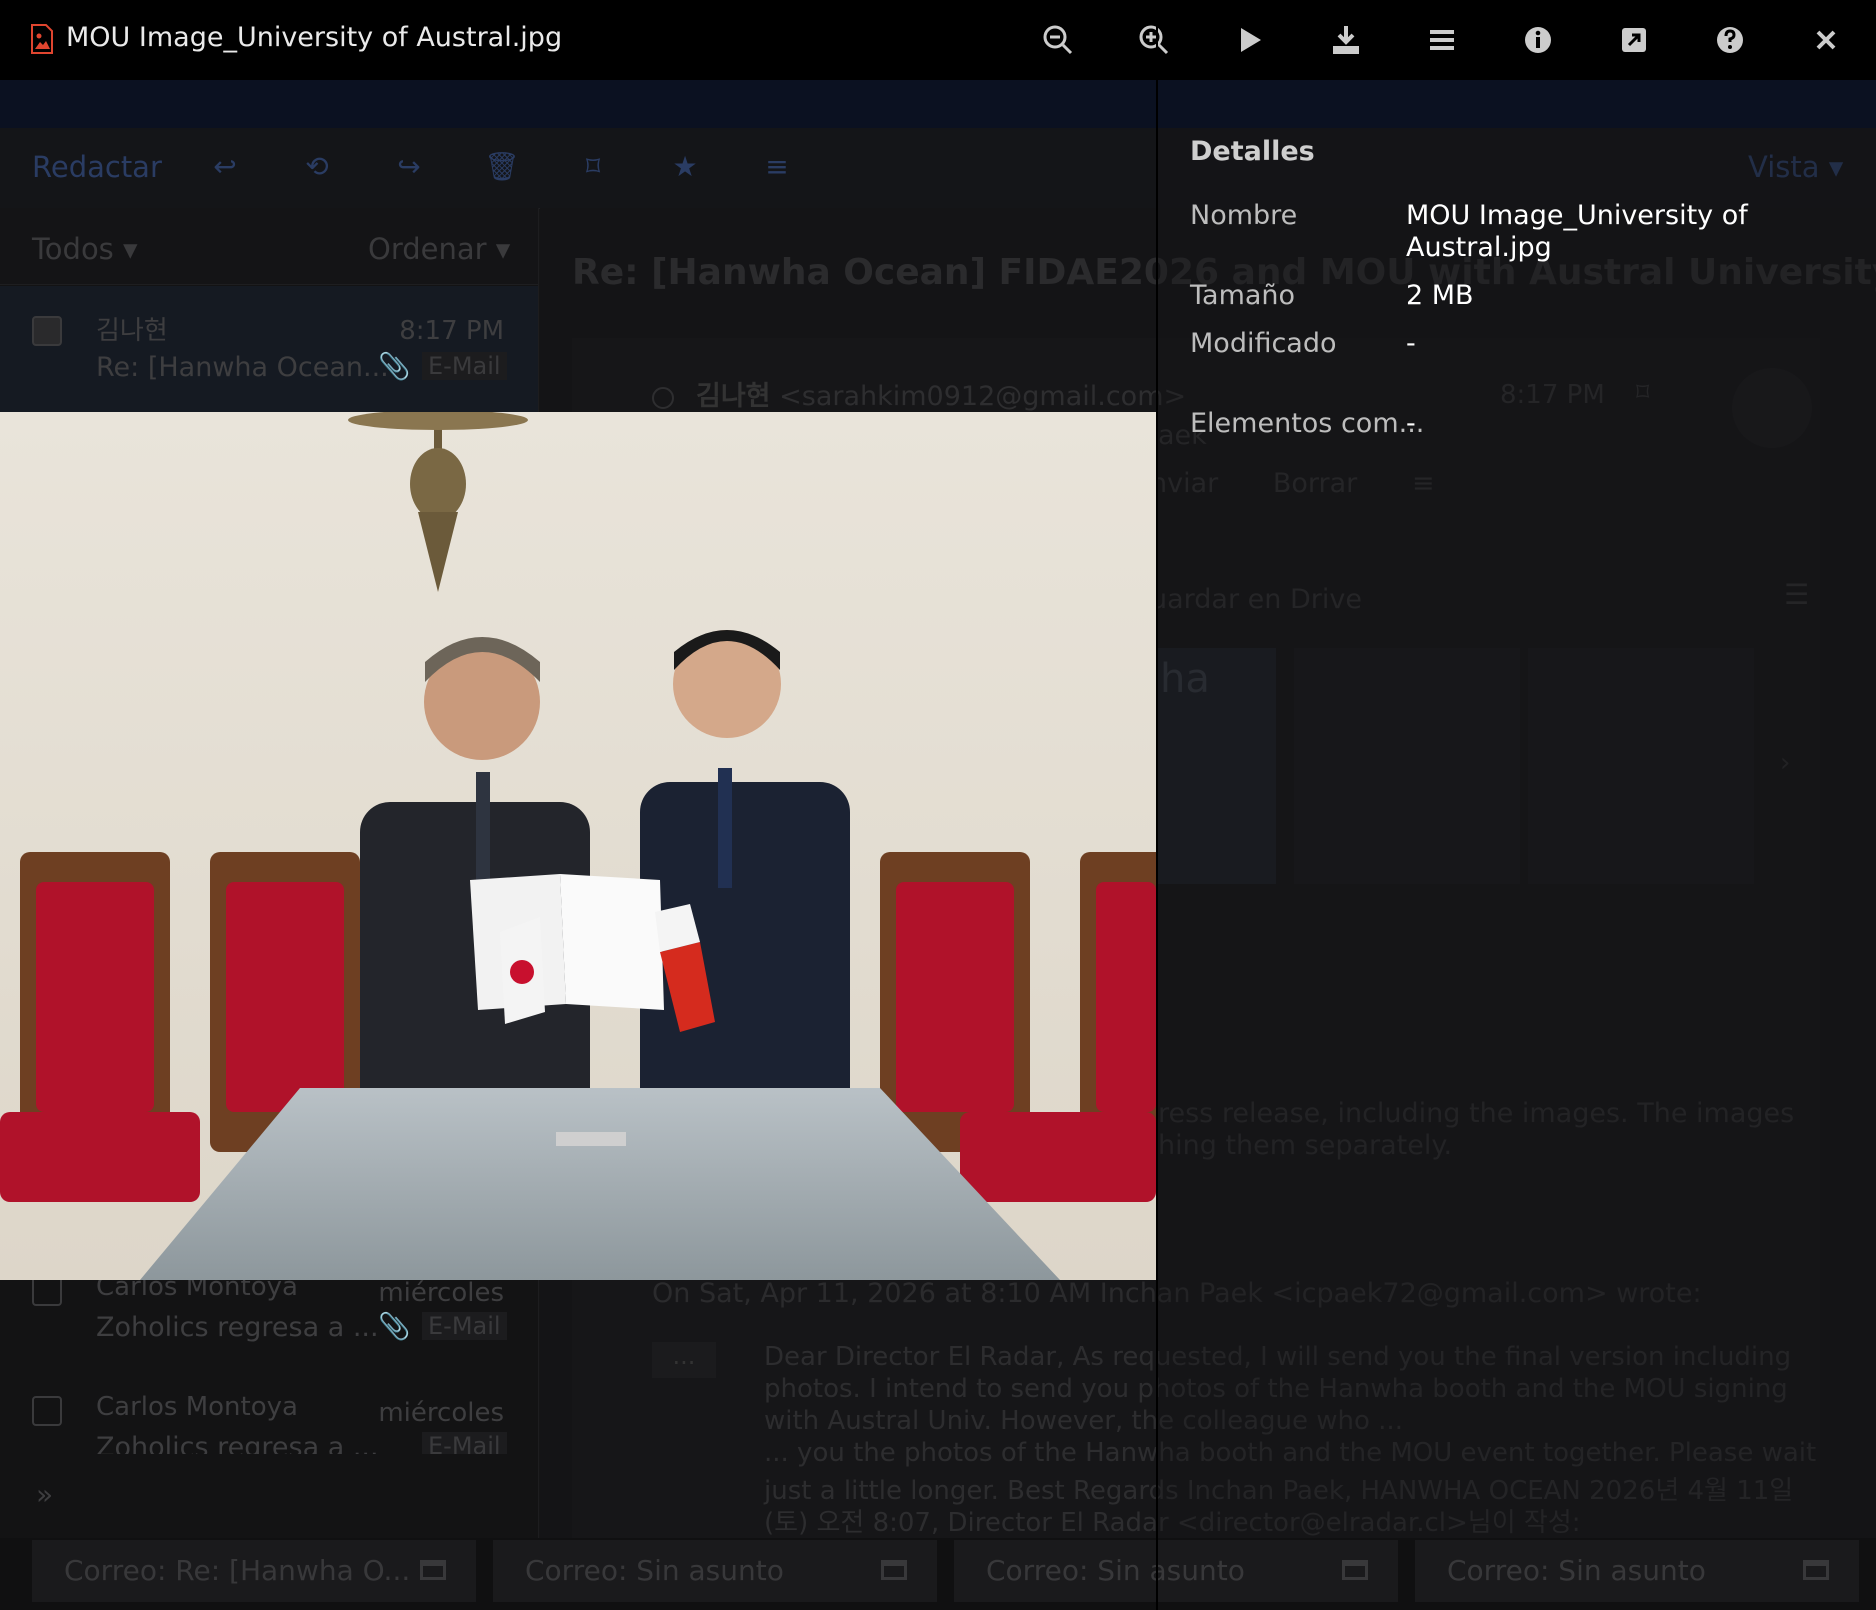 The image size is (1876, 1610). I want to click on help-icon, so click(1730, 40).